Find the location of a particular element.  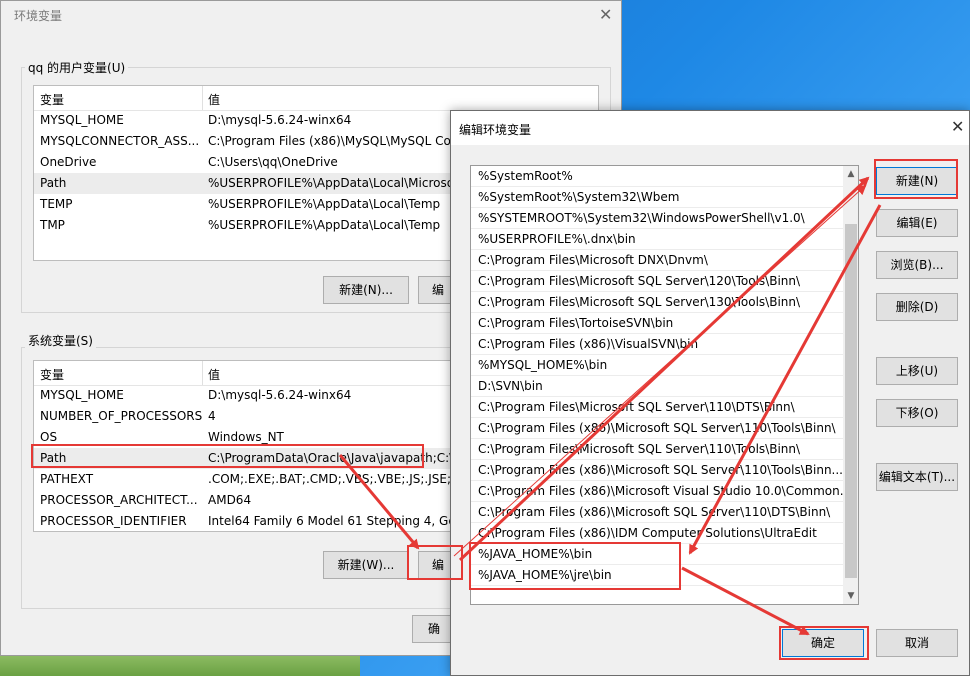

variable-value: Windows_NT is located at coordinates (246, 437).